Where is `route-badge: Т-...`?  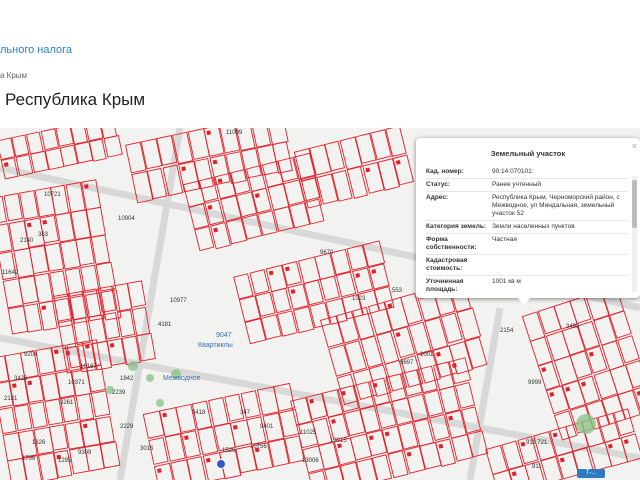 route-badge: Т-... is located at coordinates (591, 473).